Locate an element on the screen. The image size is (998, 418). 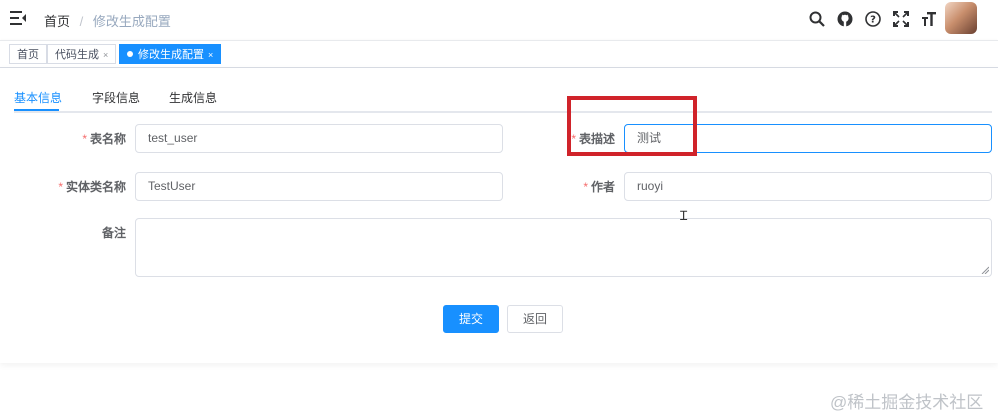
author-input: ruoyi is located at coordinates (808, 186).